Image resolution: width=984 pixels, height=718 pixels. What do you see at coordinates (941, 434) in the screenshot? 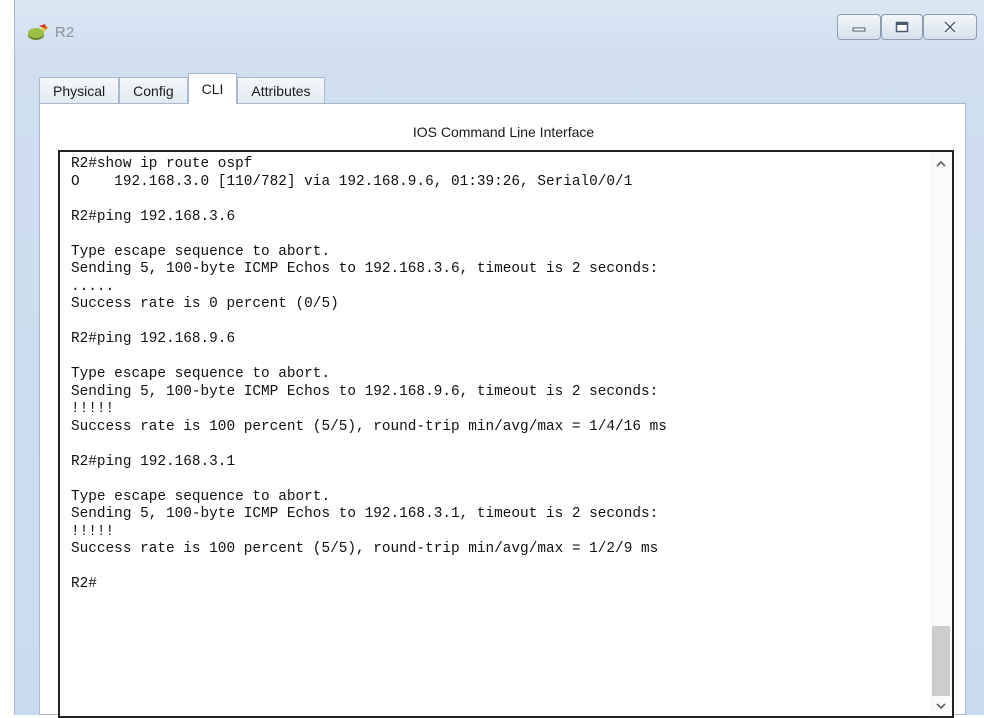
I see `vertical-scrollbar` at bounding box center [941, 434].